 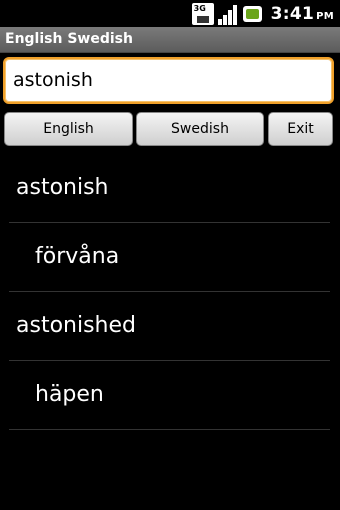 I want to click on 3g-data-icon: 3G, so click(x=202, y=13).